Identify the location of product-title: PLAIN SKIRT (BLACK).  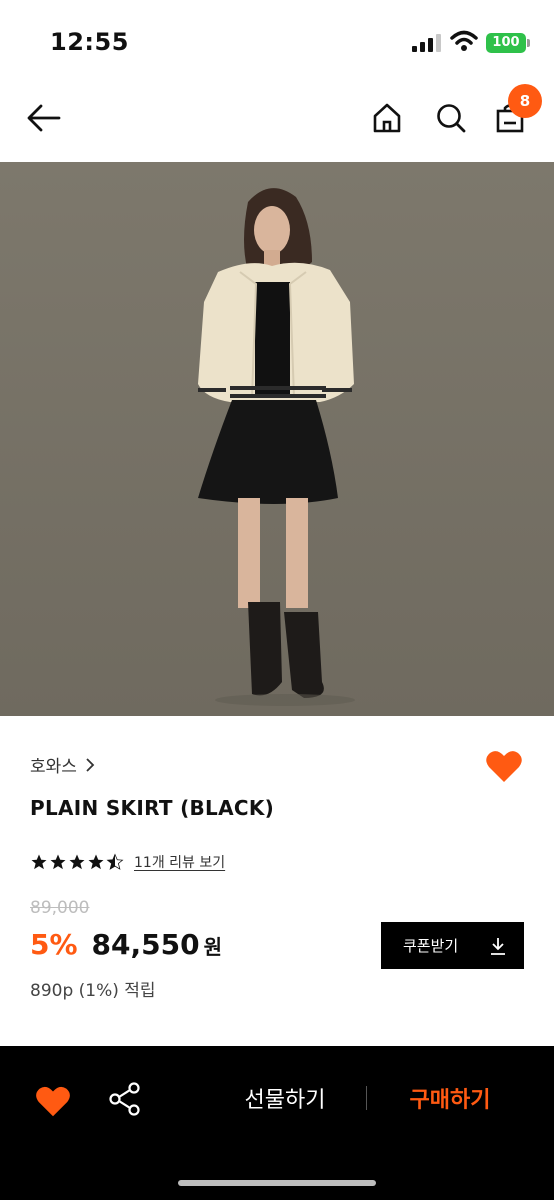
(152, 808).